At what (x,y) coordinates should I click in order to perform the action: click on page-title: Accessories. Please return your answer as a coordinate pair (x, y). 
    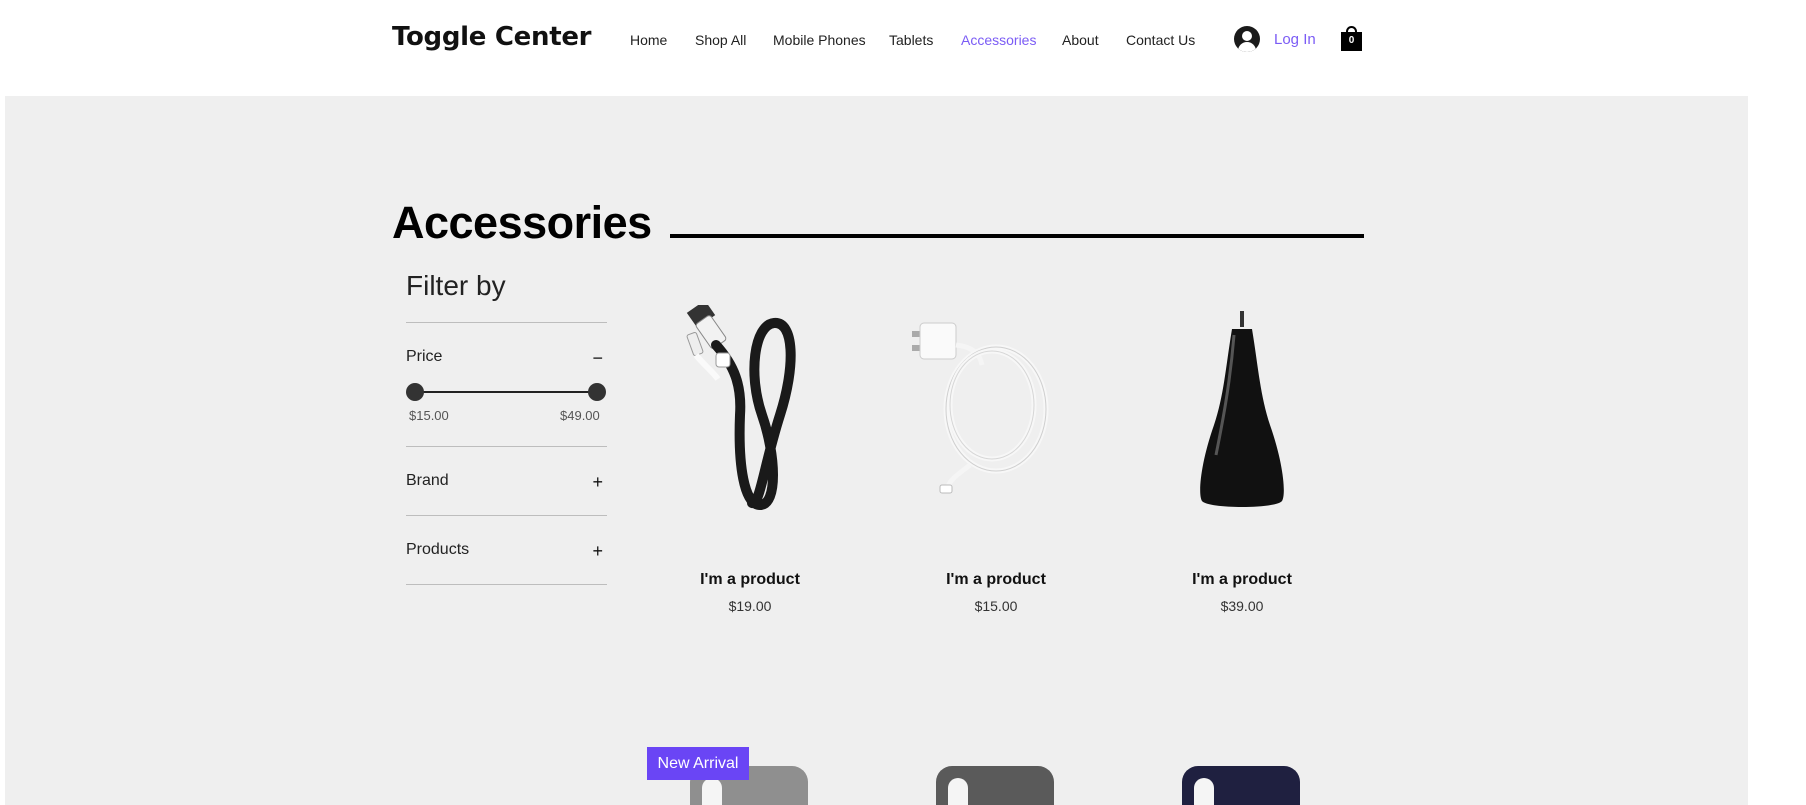
    Looking at the image, I should click on (522, 222).